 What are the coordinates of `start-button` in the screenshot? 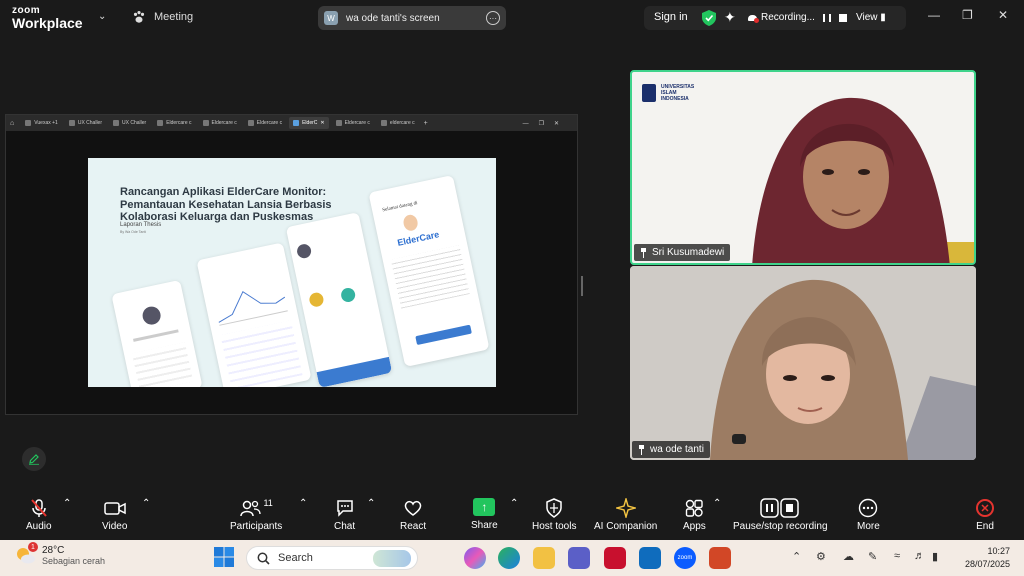 It's located at (225, 558).